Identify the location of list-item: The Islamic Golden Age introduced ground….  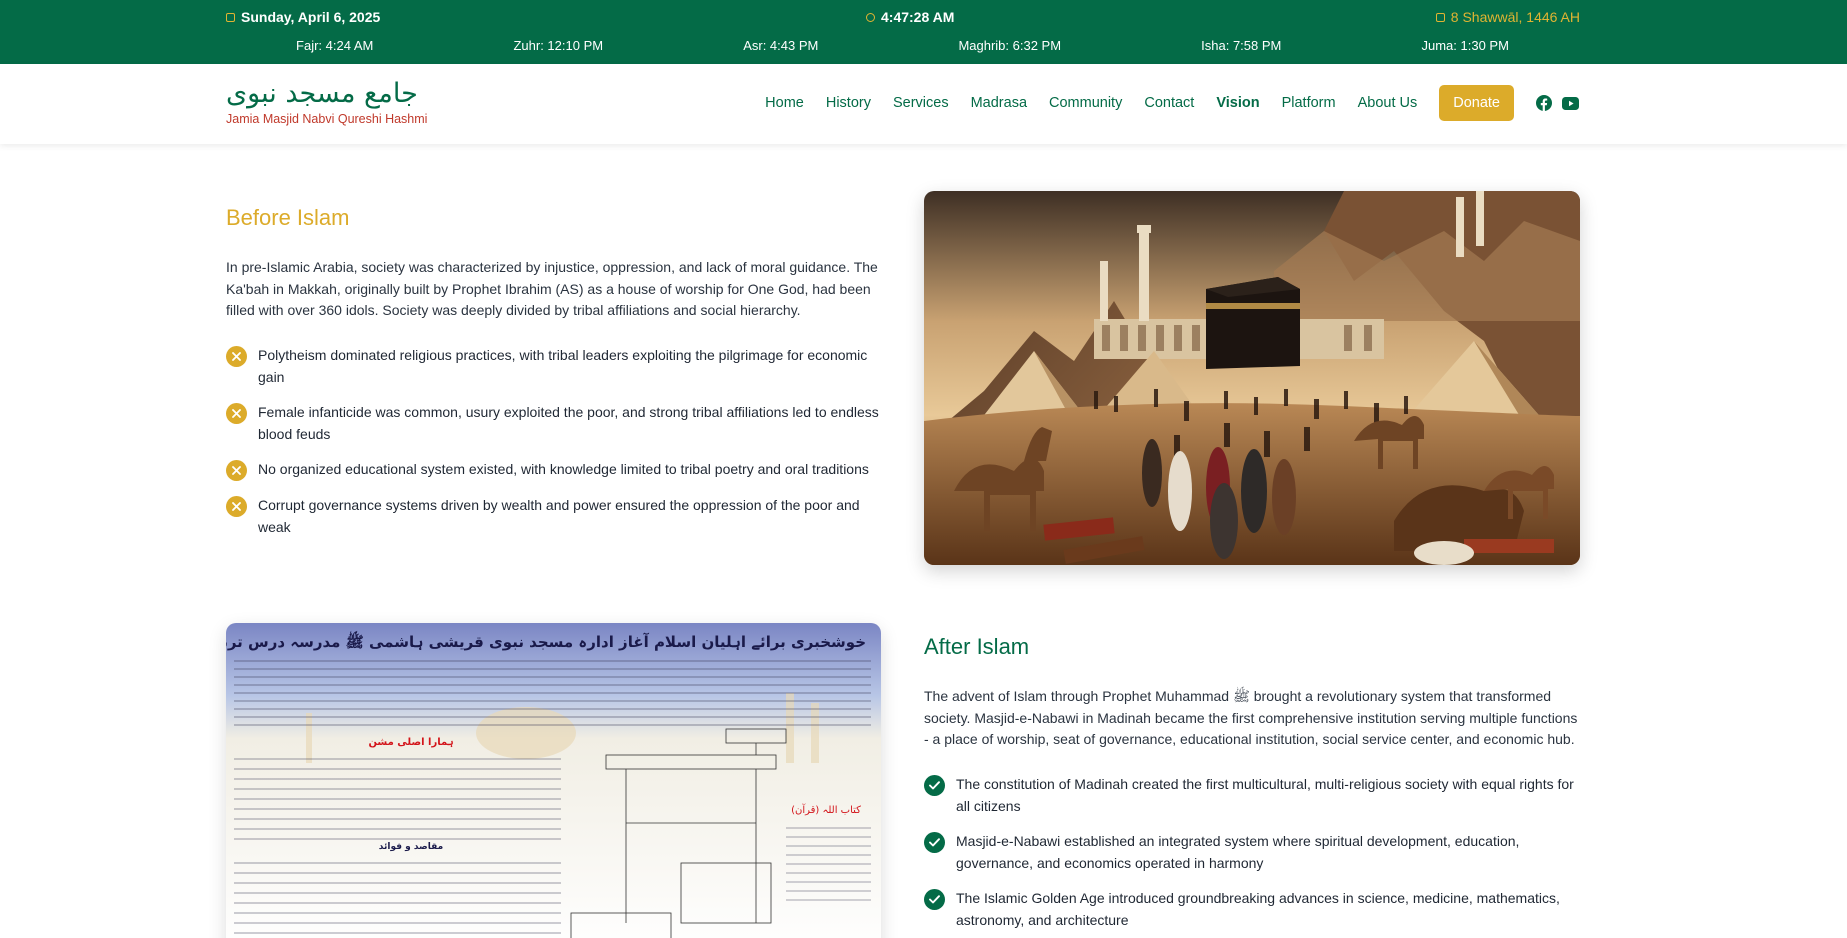
(1252, 909).